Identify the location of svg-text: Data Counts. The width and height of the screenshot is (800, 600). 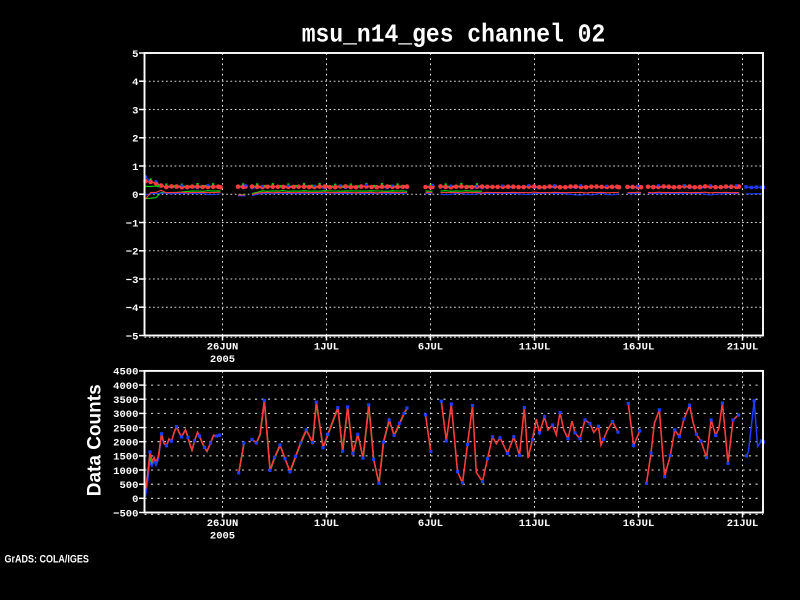
(95, 440).